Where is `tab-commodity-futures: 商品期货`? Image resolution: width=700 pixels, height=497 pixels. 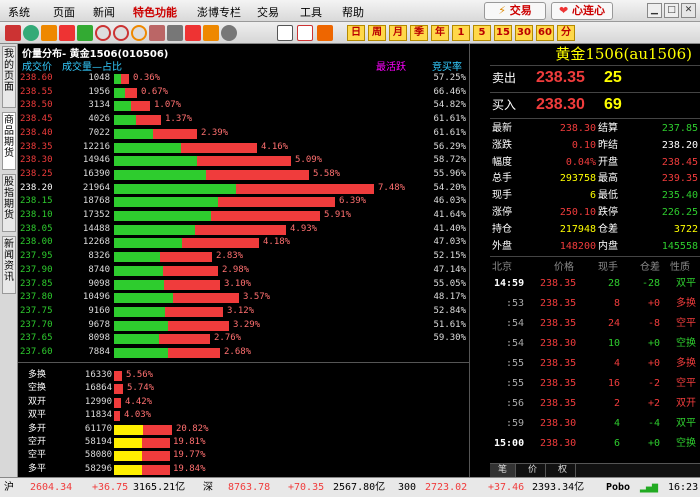
tab-commodity-futures: 商品期货 is located at coordinates (9, 141).